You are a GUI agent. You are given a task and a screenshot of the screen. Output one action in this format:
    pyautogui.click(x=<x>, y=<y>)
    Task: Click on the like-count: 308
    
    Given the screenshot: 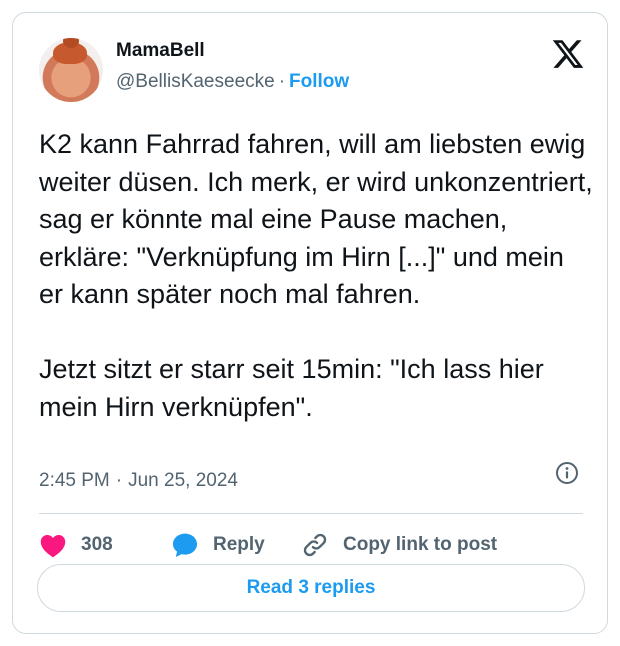 What is the action you would take?
    pyautogui.click(x=97, y=544)
    